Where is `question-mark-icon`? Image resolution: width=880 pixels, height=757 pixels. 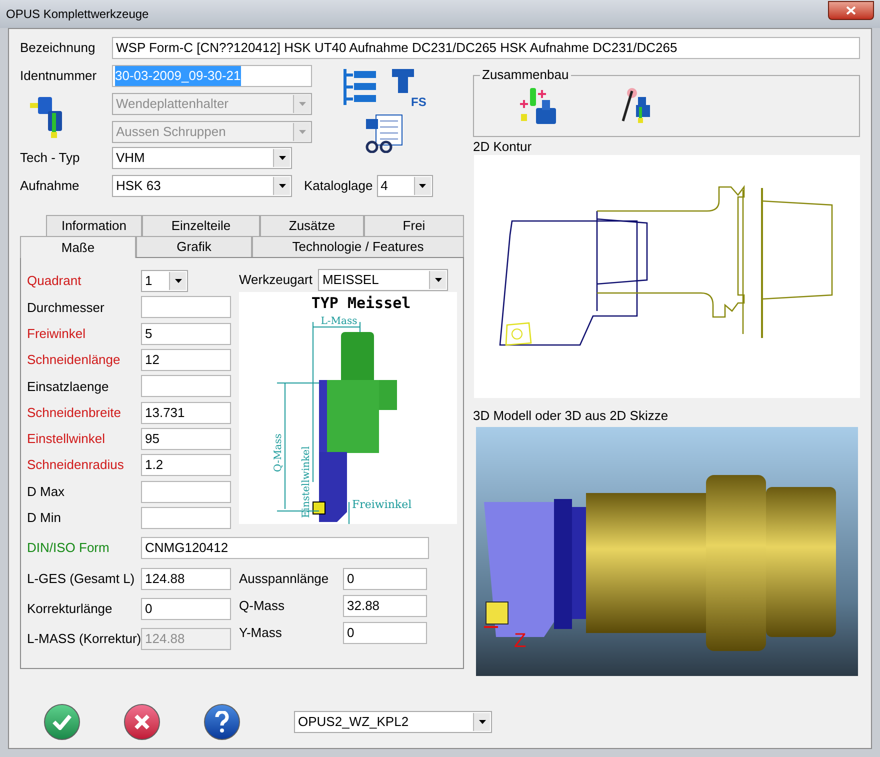
question-mark-icon is located at coordinates (222, 722).